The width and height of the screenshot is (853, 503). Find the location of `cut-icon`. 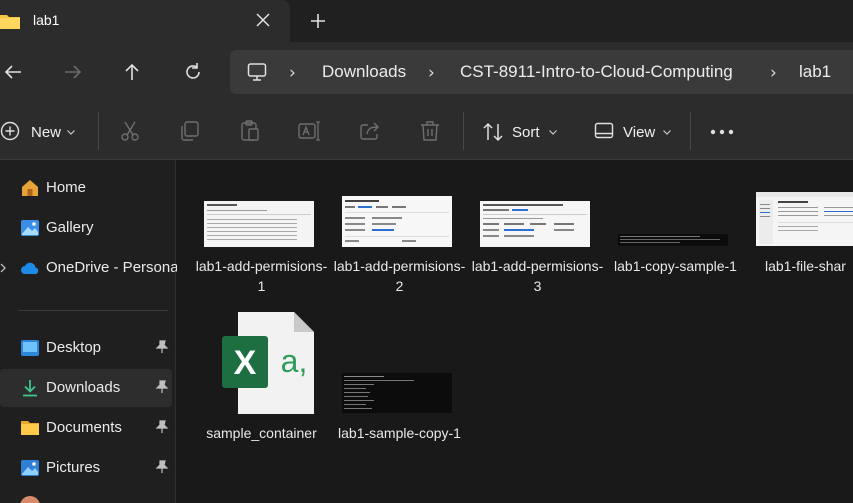

cut-icon is located at coordinates (130, 131).